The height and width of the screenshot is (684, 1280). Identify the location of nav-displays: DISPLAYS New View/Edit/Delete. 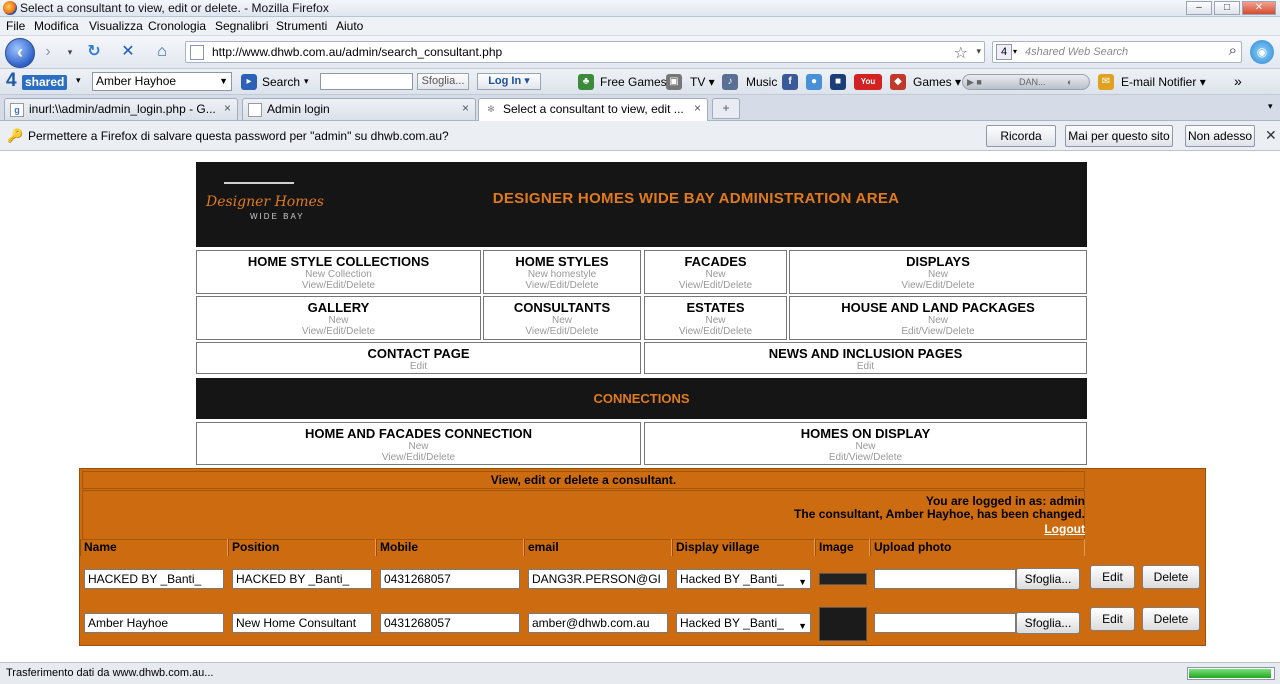
(938, 272).